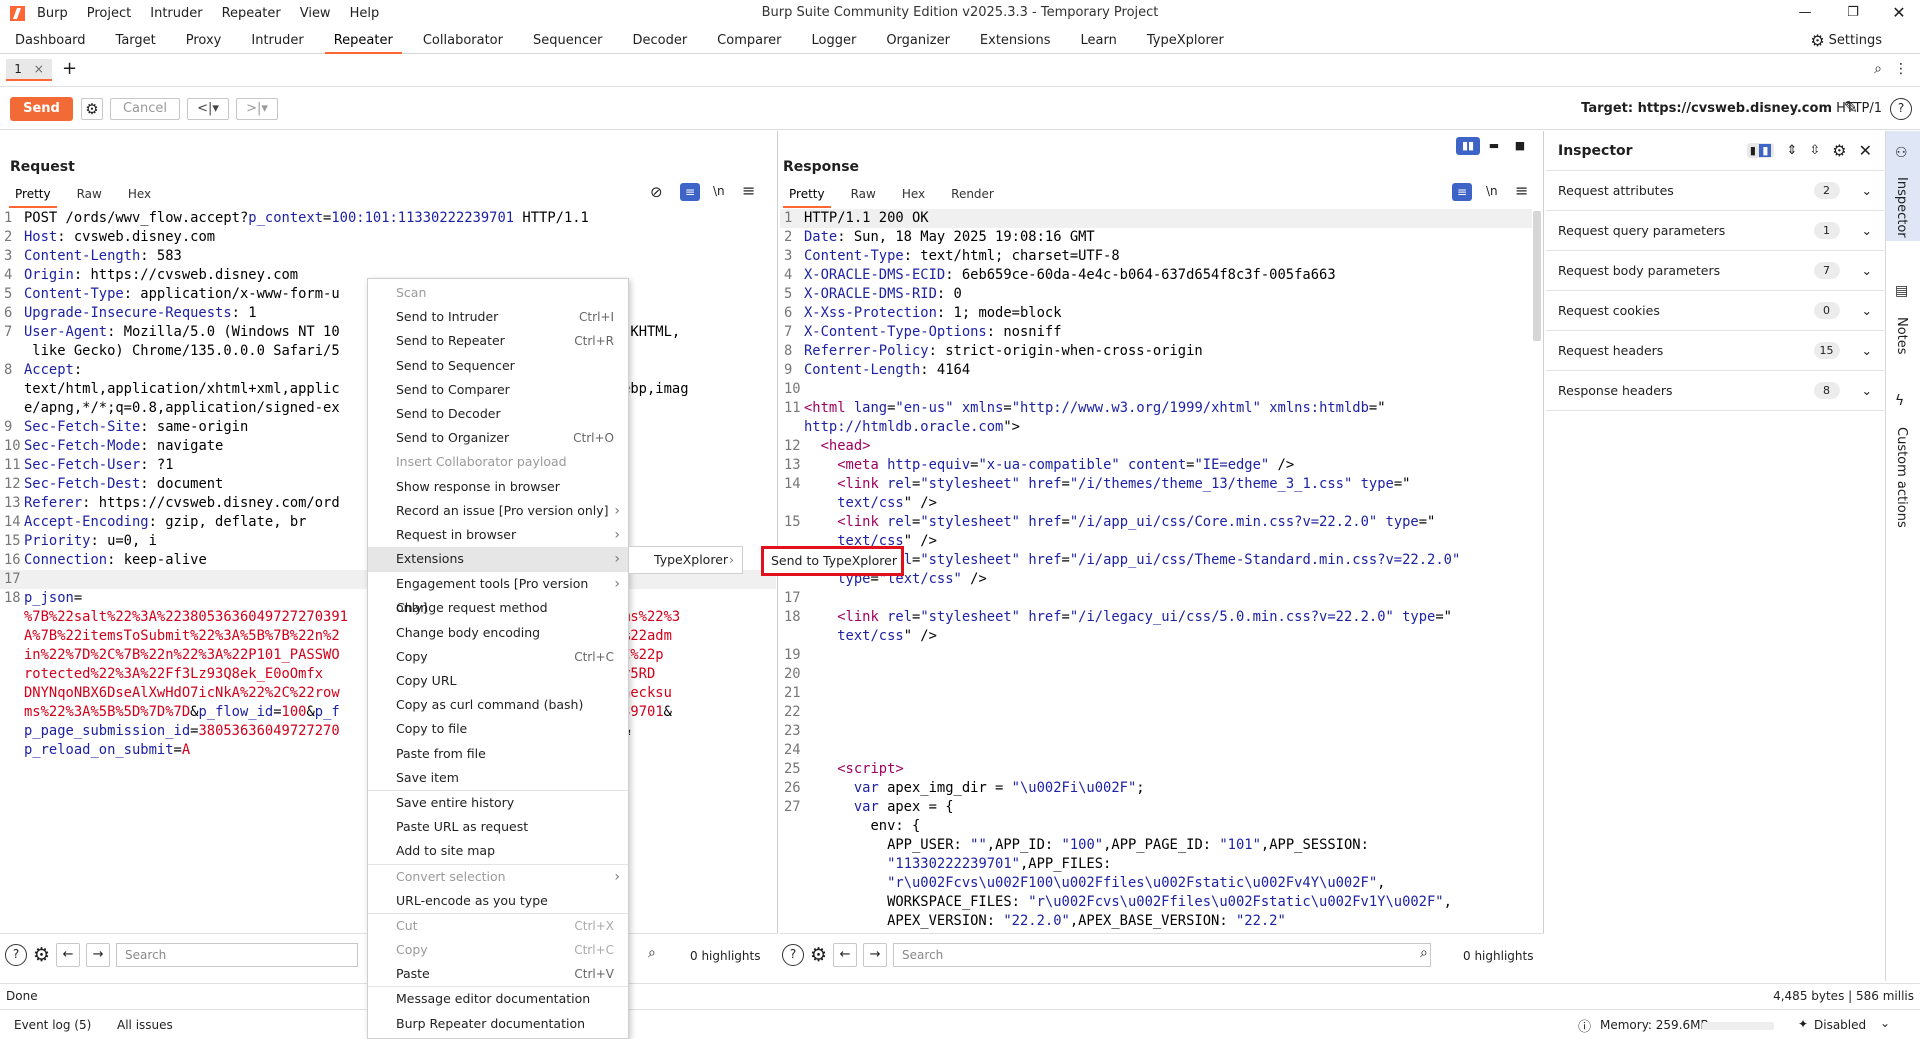 The image size is (1920, 1039). What do you see at coordinates (863, 195) in the screenshot?
I see `response-tab-raw: Raw` at bounding box center [863, 195].